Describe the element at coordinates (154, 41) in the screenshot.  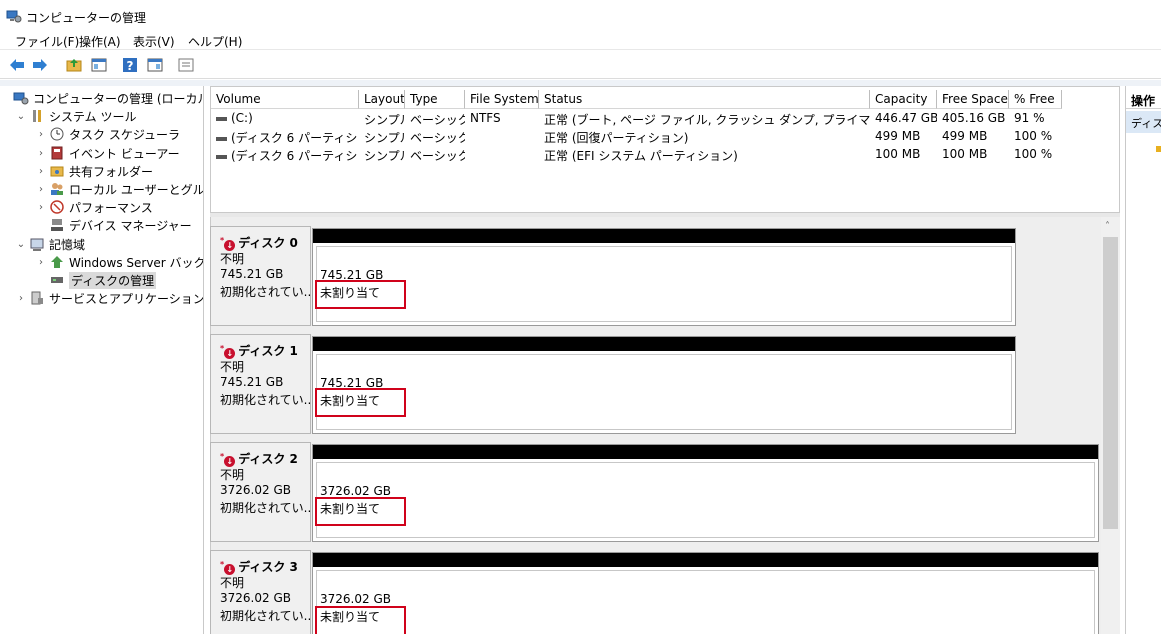
I see `menu-view: 表示(V)` at that location.